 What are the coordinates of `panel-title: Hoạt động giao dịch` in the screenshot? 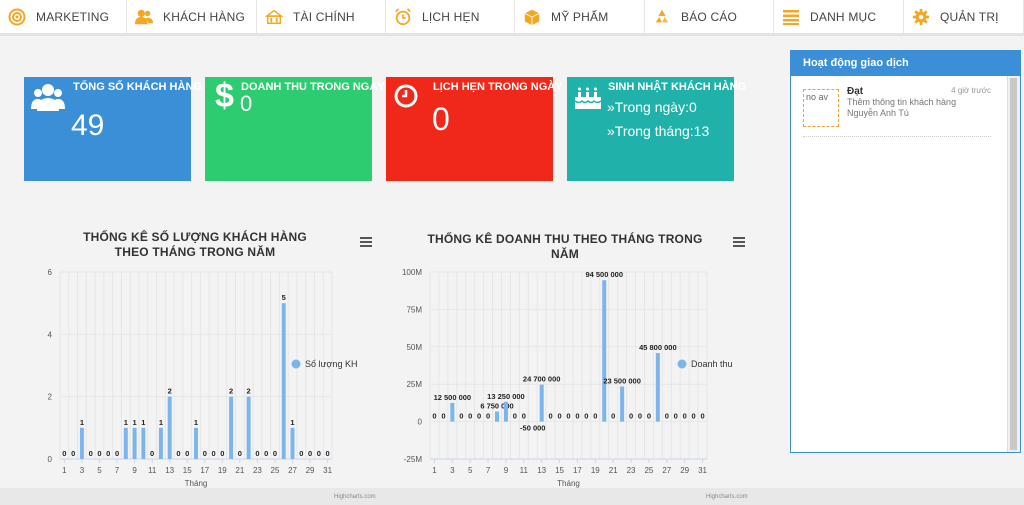 It's located at (905, 63).